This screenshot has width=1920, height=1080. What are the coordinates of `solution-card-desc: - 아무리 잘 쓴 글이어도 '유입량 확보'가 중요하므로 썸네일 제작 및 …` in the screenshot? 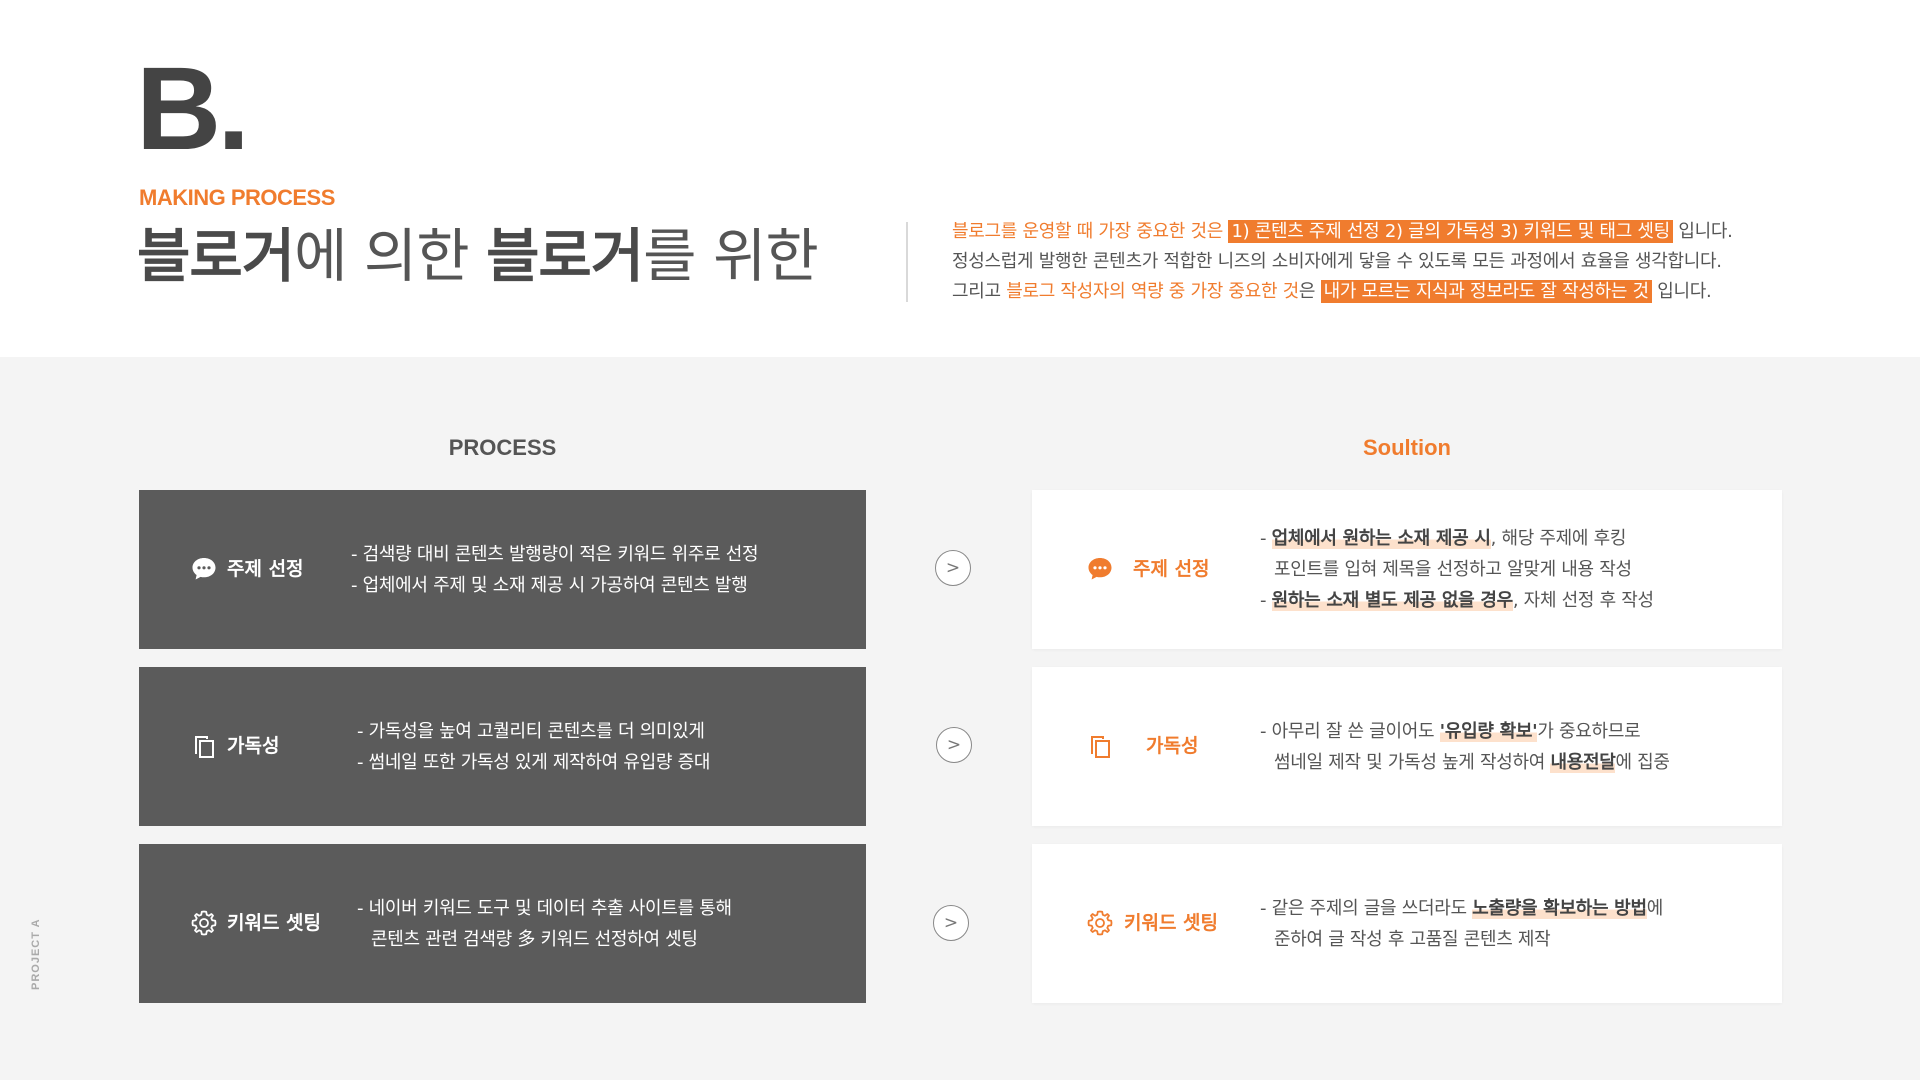 It's located at (1465, 746).